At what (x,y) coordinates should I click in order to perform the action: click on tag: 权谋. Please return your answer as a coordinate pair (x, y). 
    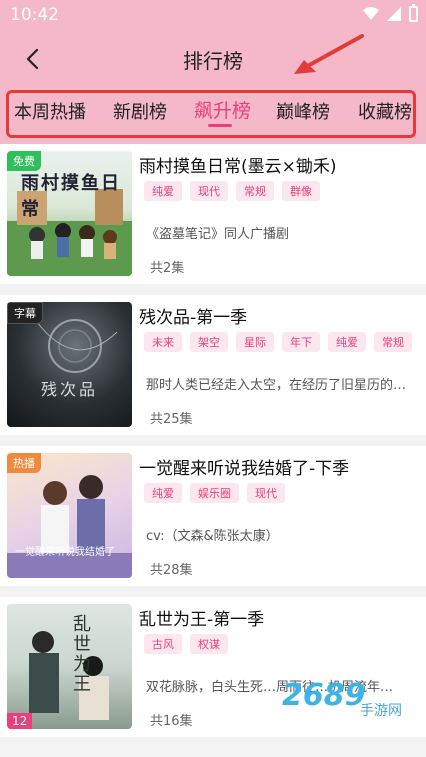
    Looking at the image, I should click on (209, 644).